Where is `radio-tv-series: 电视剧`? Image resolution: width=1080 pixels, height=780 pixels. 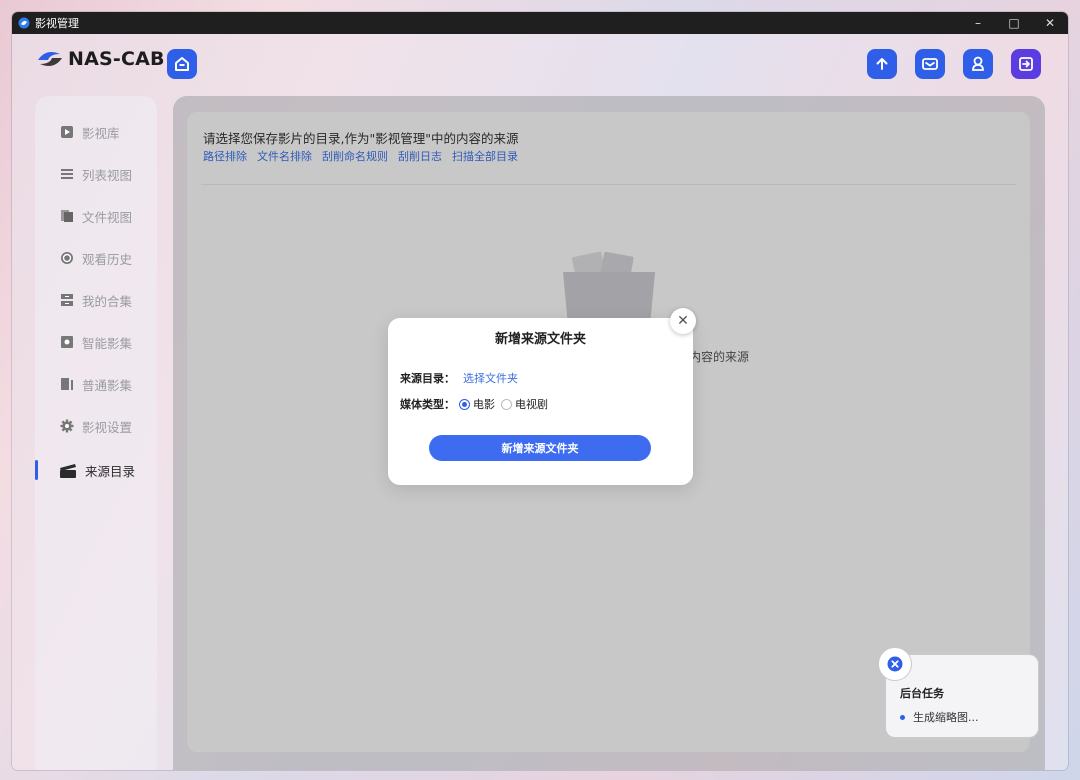
radio-tv-series: 电视剧 is located at coordinates (524, 404).